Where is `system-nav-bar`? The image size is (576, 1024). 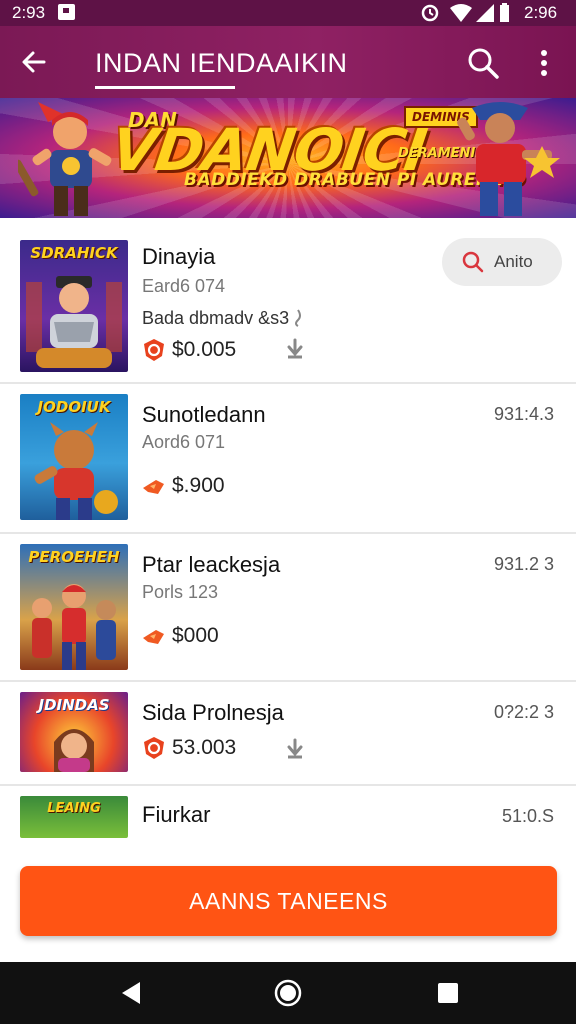
system-nav-bar is located at coordinates (288, 993).